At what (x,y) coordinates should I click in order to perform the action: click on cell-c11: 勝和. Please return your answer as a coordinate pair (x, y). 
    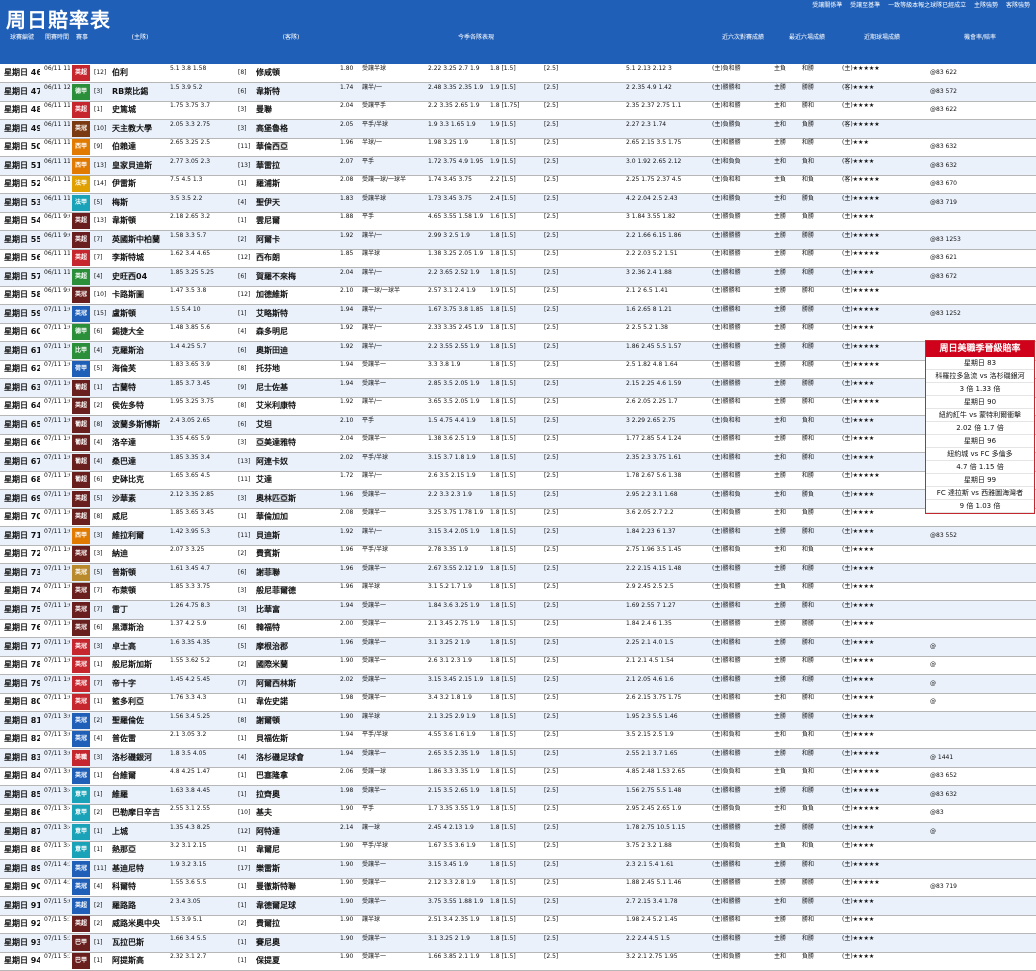
    Looking at the image, I should click on (808, 401).